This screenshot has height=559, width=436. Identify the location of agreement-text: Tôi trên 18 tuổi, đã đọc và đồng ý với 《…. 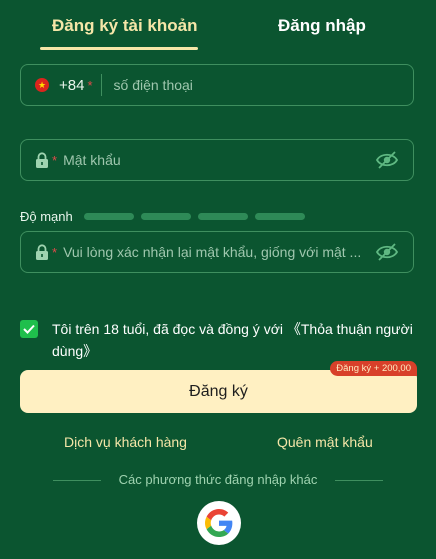
(233, 340).